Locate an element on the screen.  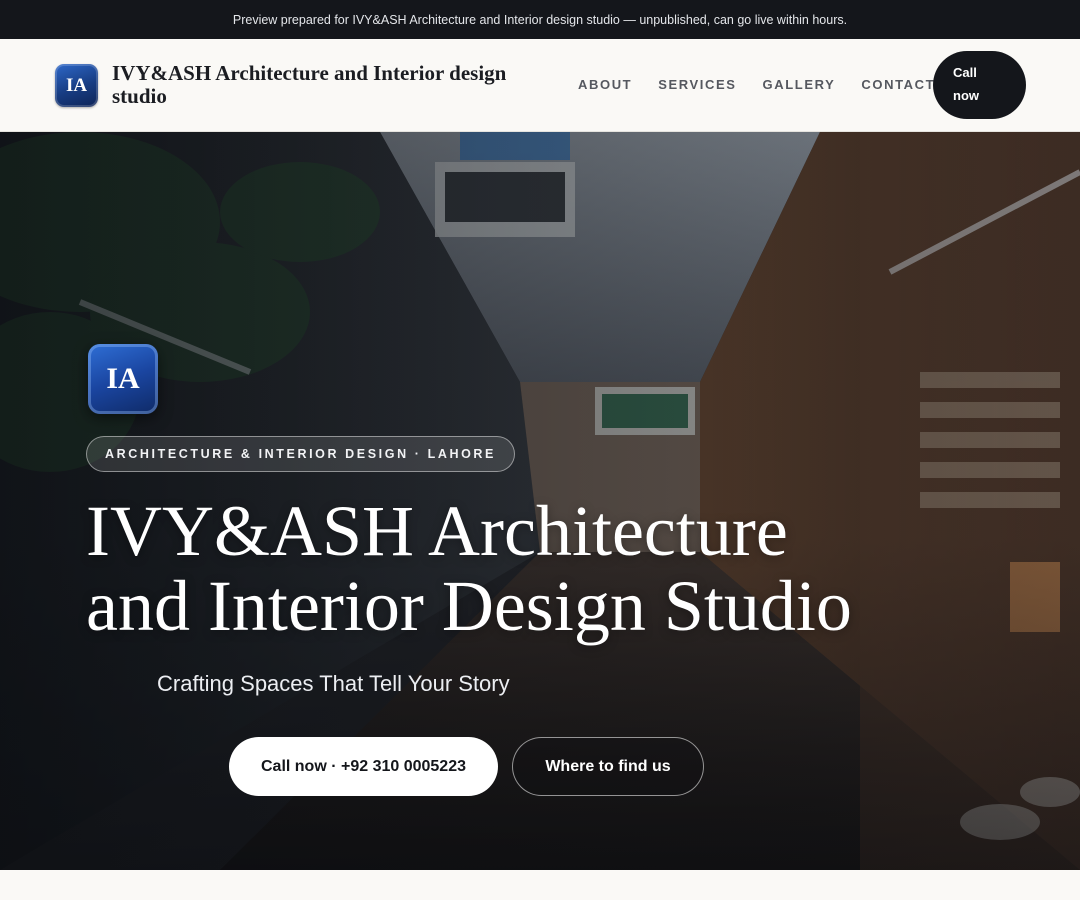
hero-logo-text: IA is located at coordinates (123, 378).